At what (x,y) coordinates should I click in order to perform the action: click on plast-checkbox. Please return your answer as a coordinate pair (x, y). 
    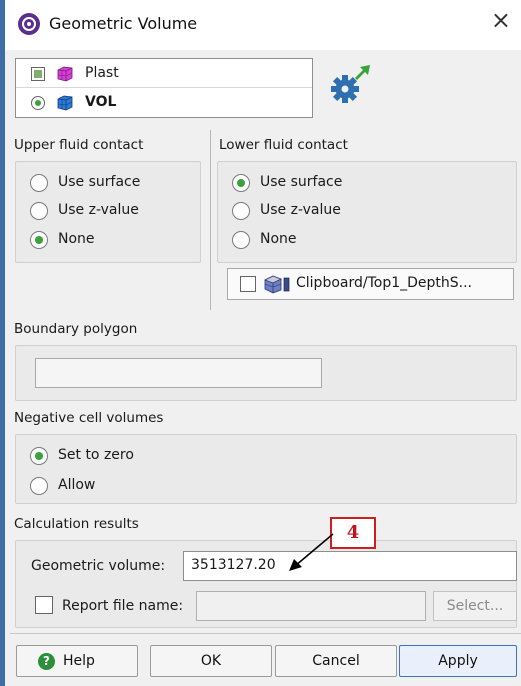
    Looking at the image, I should click on (38, 74).